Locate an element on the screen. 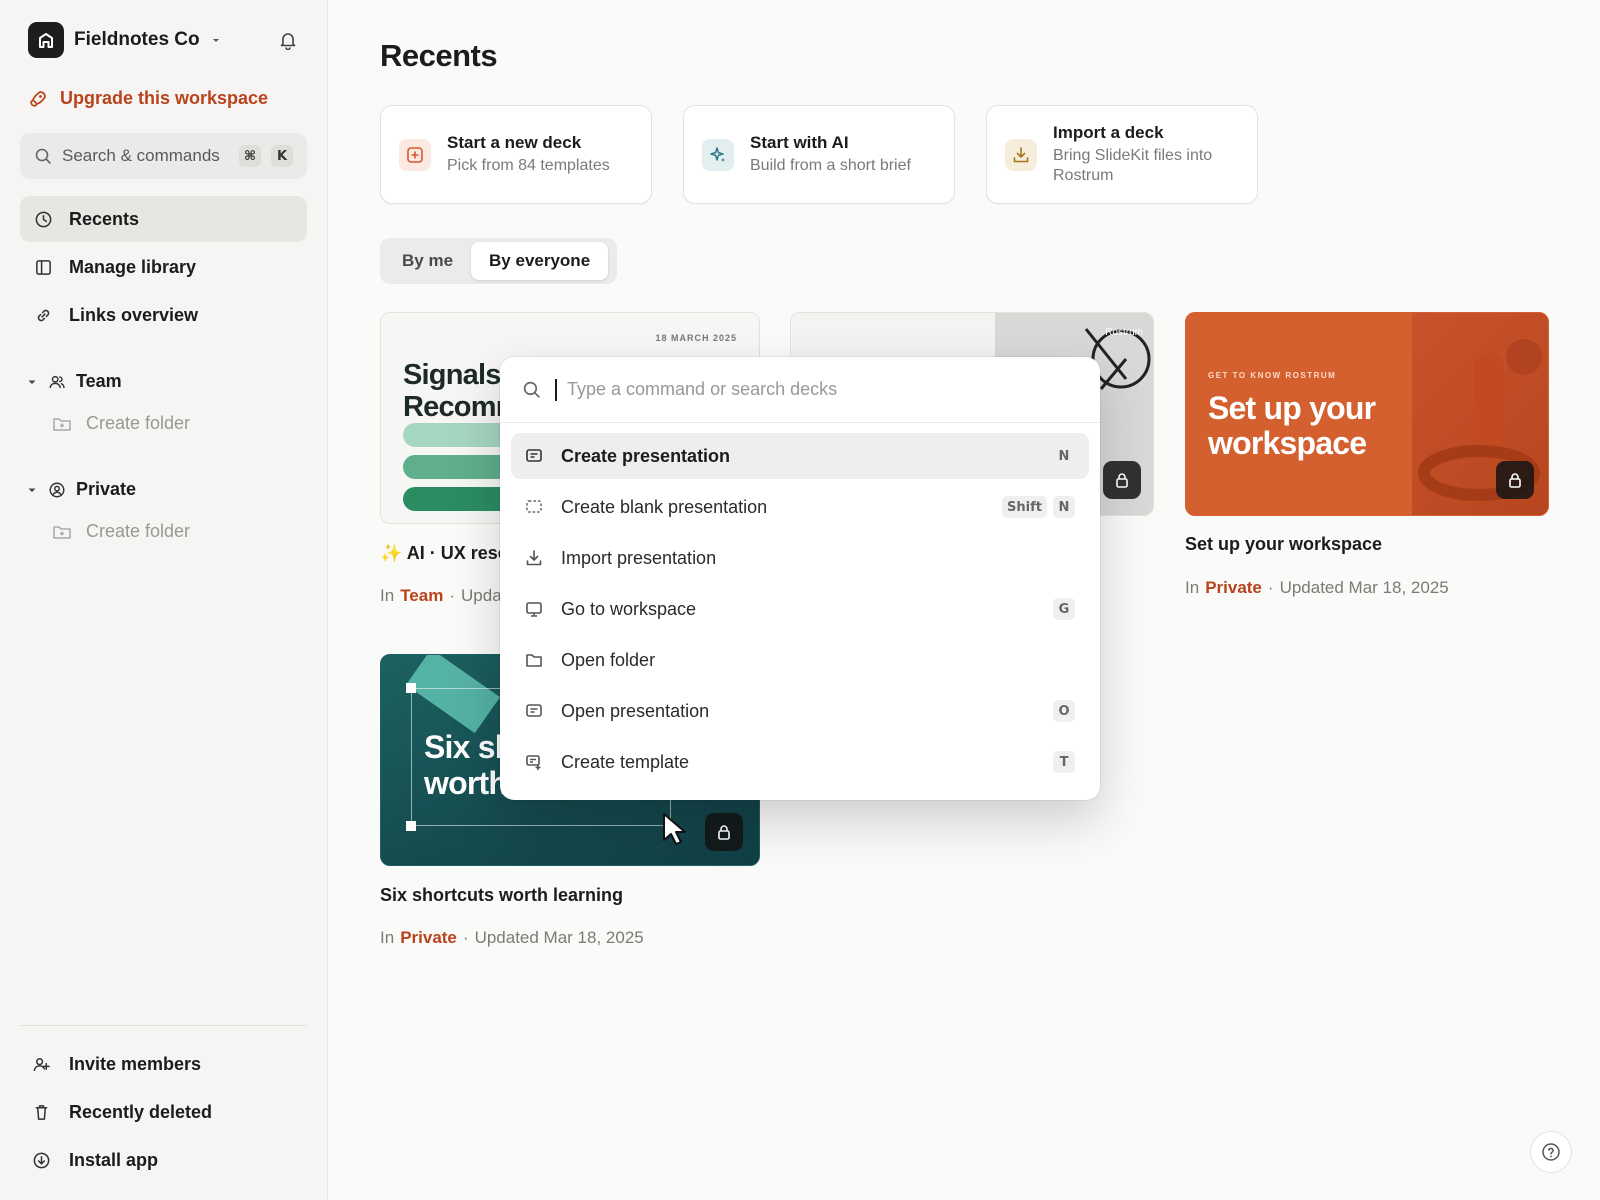 Image resolution: width=1600 pixels, height=1200 pixels. group-label: Private is located at coordinates (106, 489).